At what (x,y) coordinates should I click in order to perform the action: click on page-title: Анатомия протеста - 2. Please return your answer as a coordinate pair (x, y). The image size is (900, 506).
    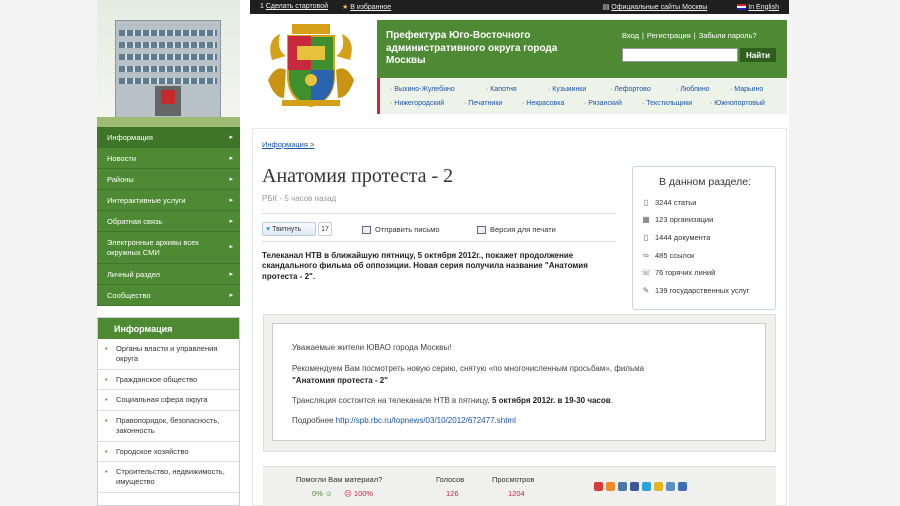
    Looking at the image, I should click on (358, 176).